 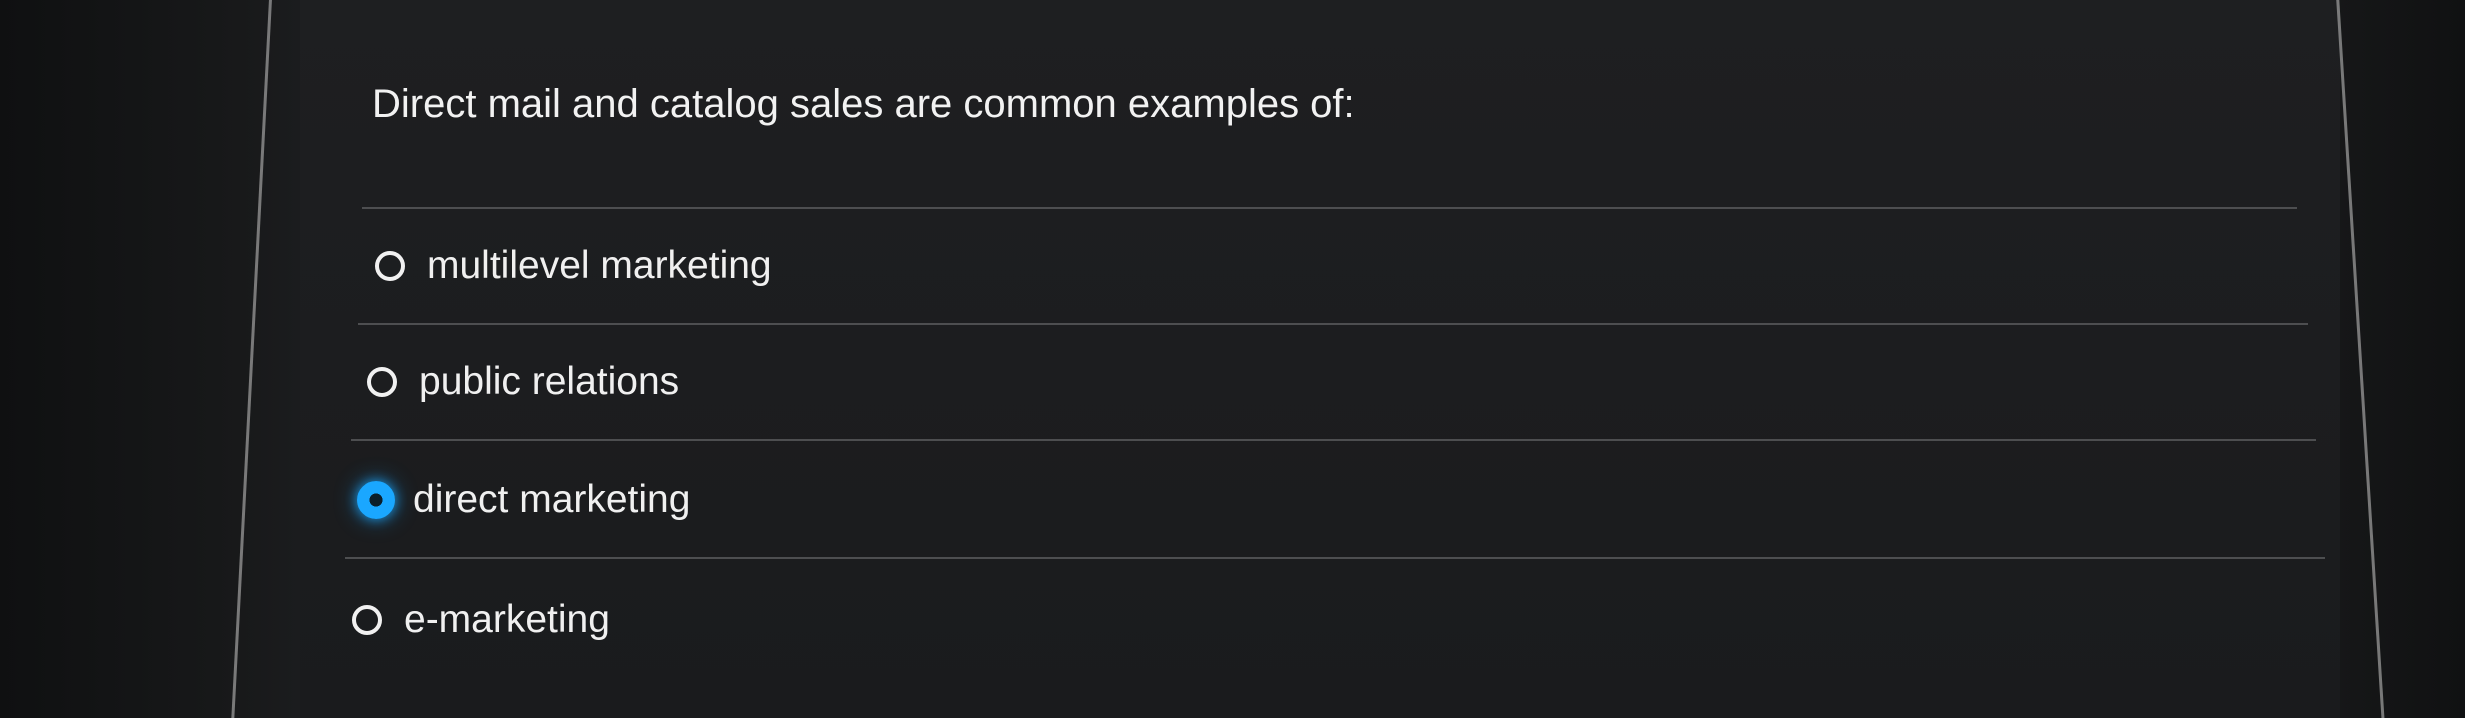 I want to click on radio-selected-icon, so click(x=376, y=500).